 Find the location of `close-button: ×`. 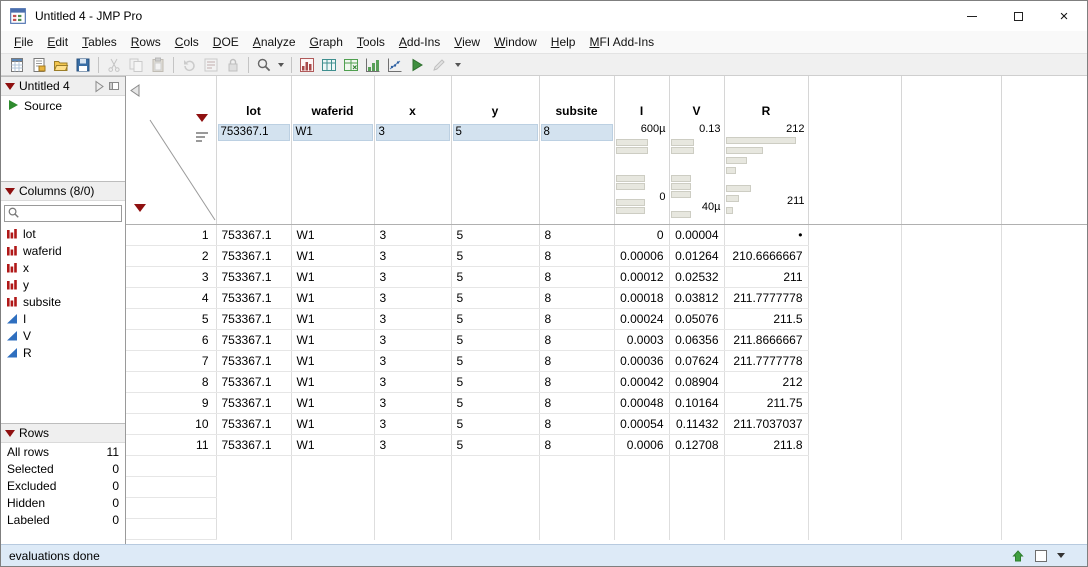

close-button: × is located at coordinates (1064, 16).